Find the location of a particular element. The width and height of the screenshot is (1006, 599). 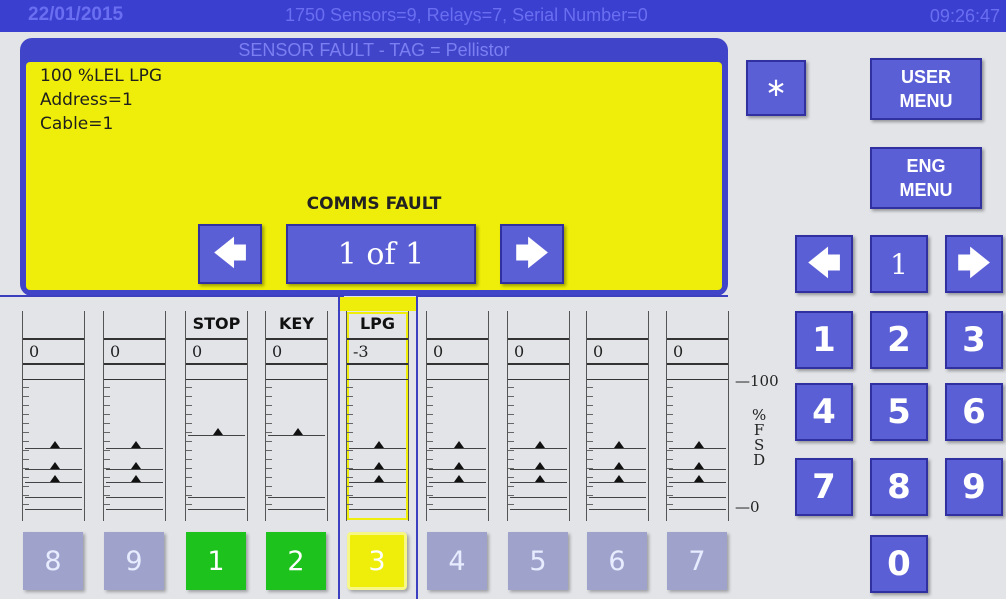

eng-menu-button: ENG MENU is located at coordinates (926, 178).